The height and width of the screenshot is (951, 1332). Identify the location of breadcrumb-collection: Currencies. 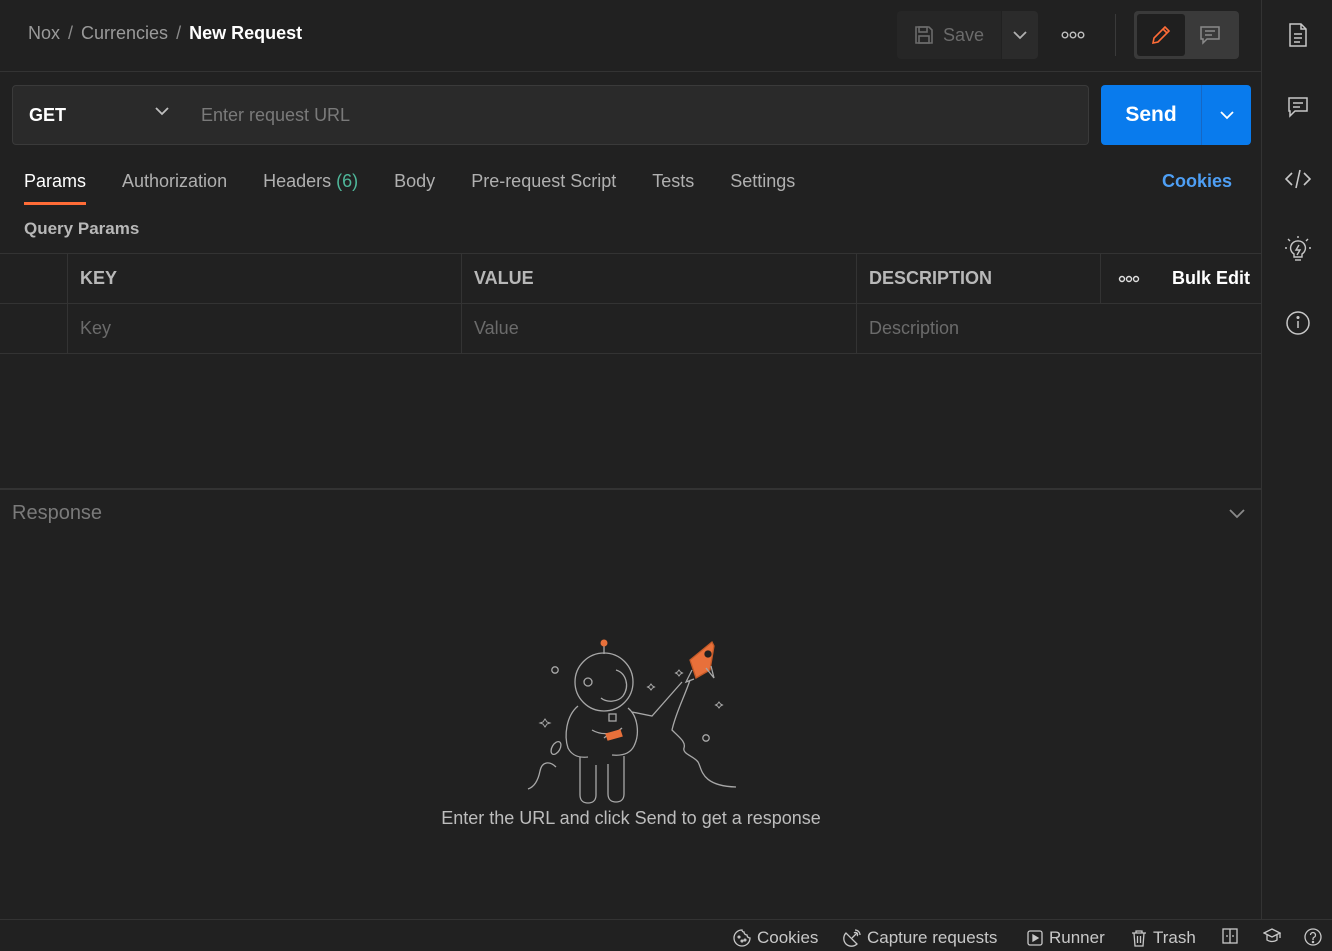
(124, 33).